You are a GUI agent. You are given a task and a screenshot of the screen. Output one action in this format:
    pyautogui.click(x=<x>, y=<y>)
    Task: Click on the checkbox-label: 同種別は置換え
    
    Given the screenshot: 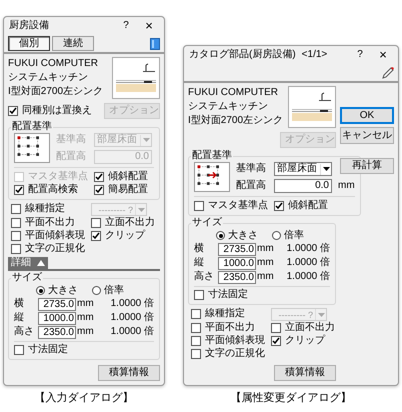 What is the action you would take?
    pyautogui.click(x=57, y=111)
    